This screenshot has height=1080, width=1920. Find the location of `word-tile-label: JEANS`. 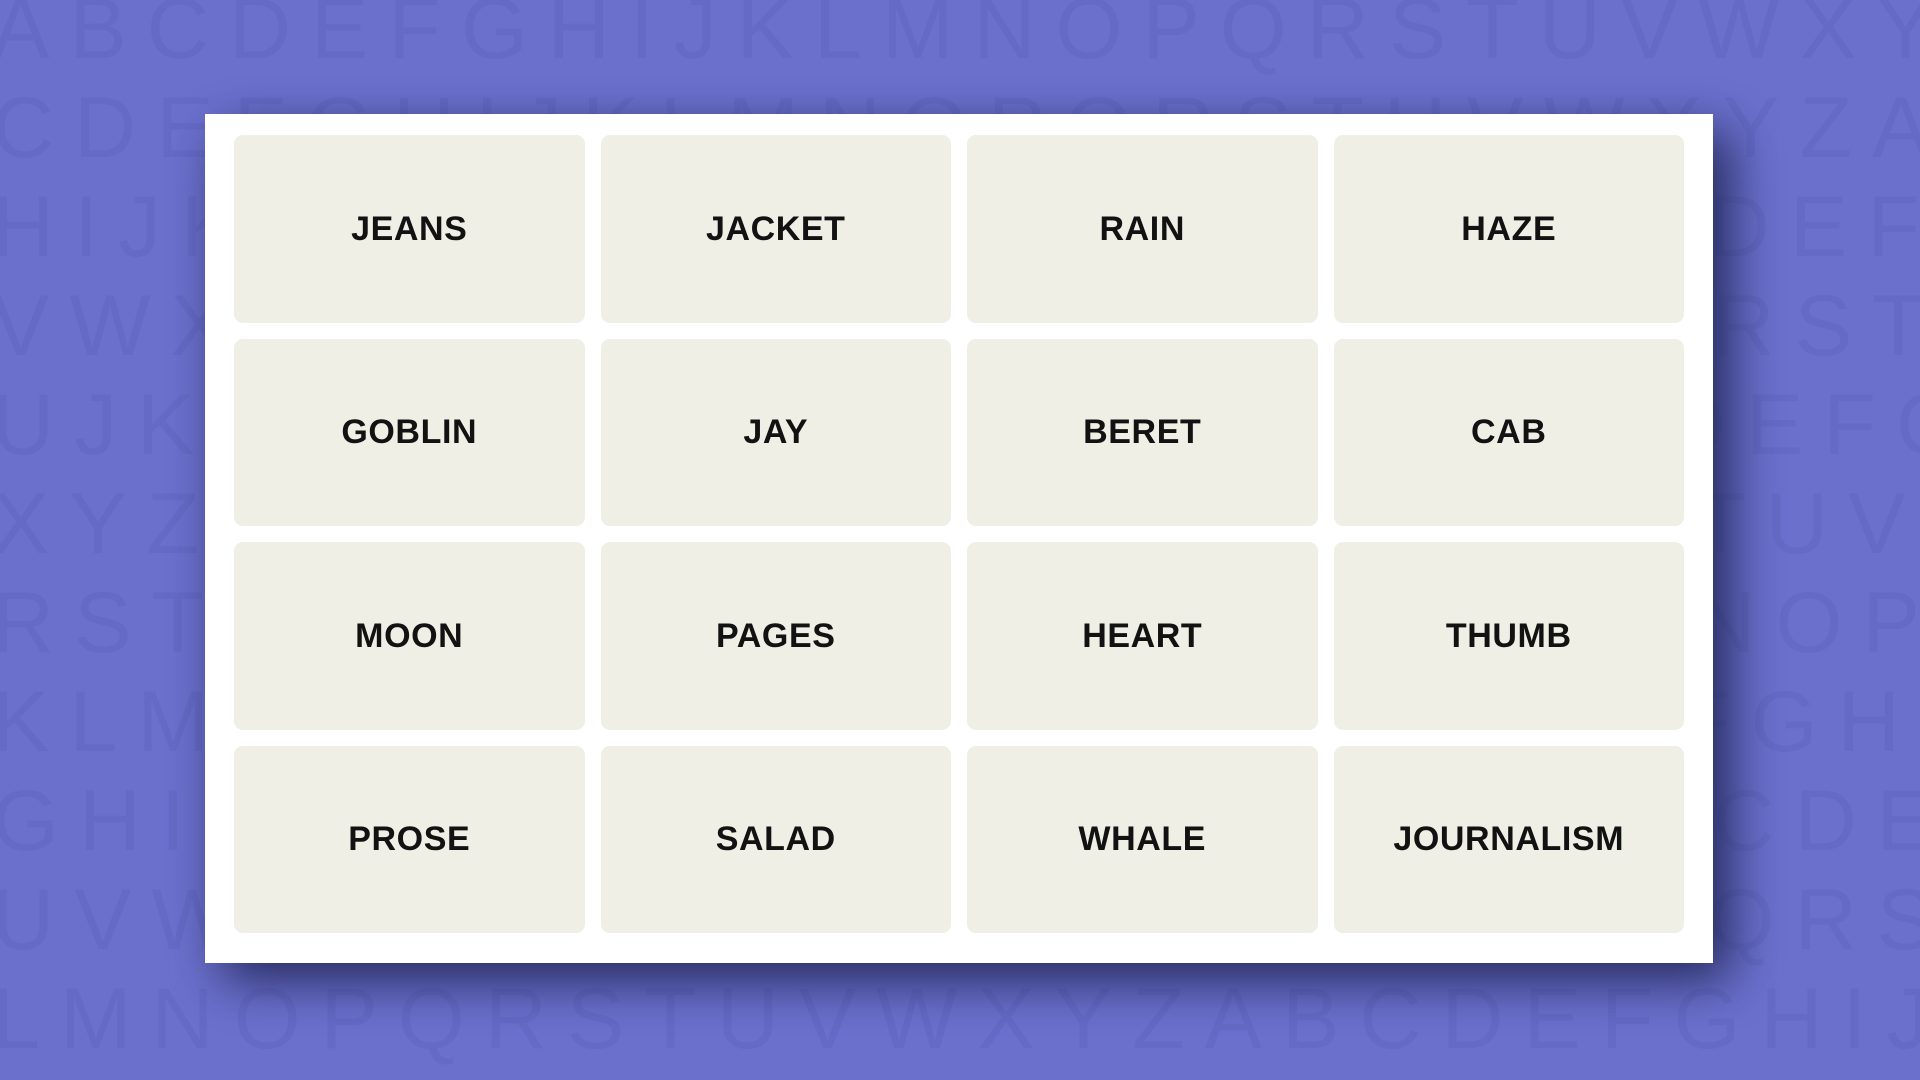

word-tile-label: JEANS is located at coordinates (409, 228).